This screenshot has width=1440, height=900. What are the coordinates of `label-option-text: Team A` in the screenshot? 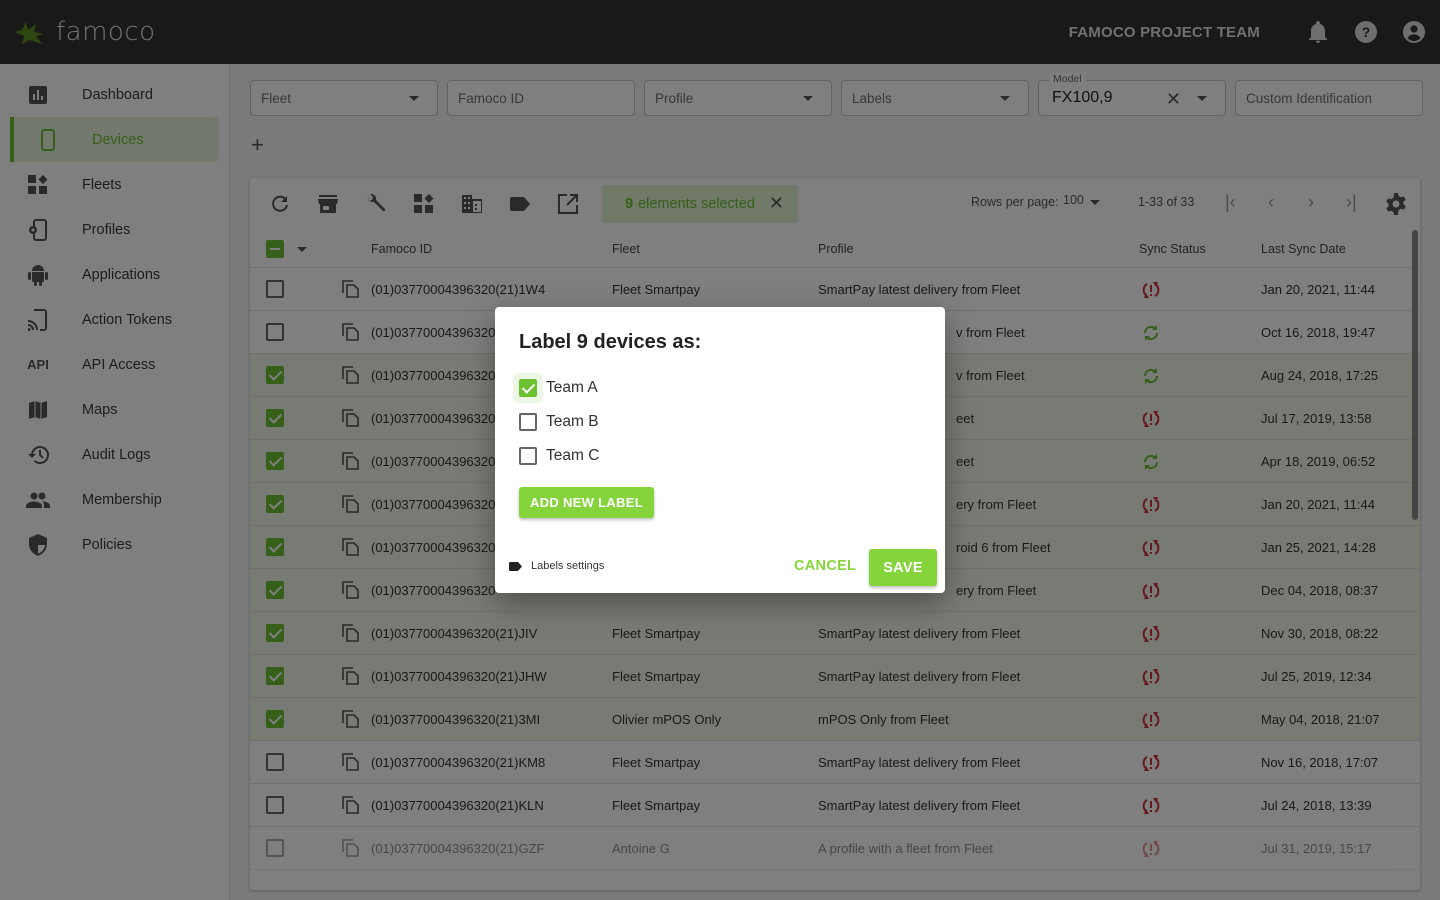 It's located at (572, 387).